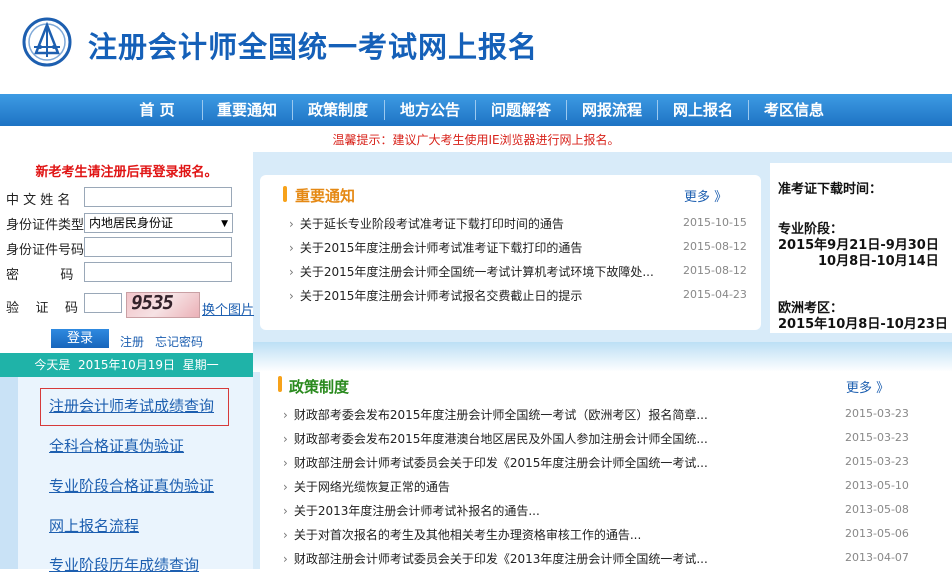  What do you see at coordinates (867, 386) in the screenshot?
I see `policy-more-link: 更多 》` at bounding box center [867, 386].